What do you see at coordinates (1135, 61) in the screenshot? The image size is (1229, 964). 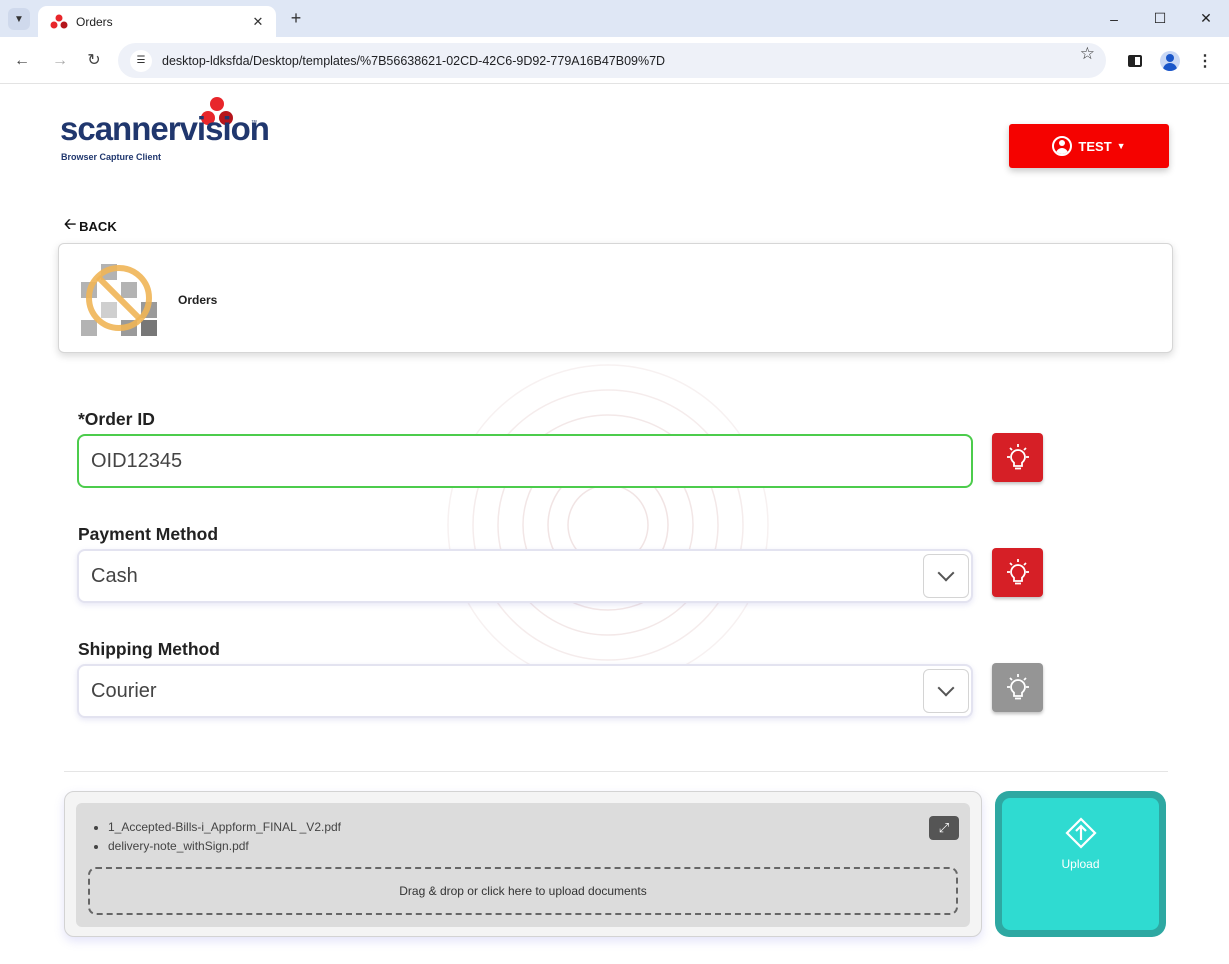 I see `side-panel-icon` at bounding box center [1135, 61].